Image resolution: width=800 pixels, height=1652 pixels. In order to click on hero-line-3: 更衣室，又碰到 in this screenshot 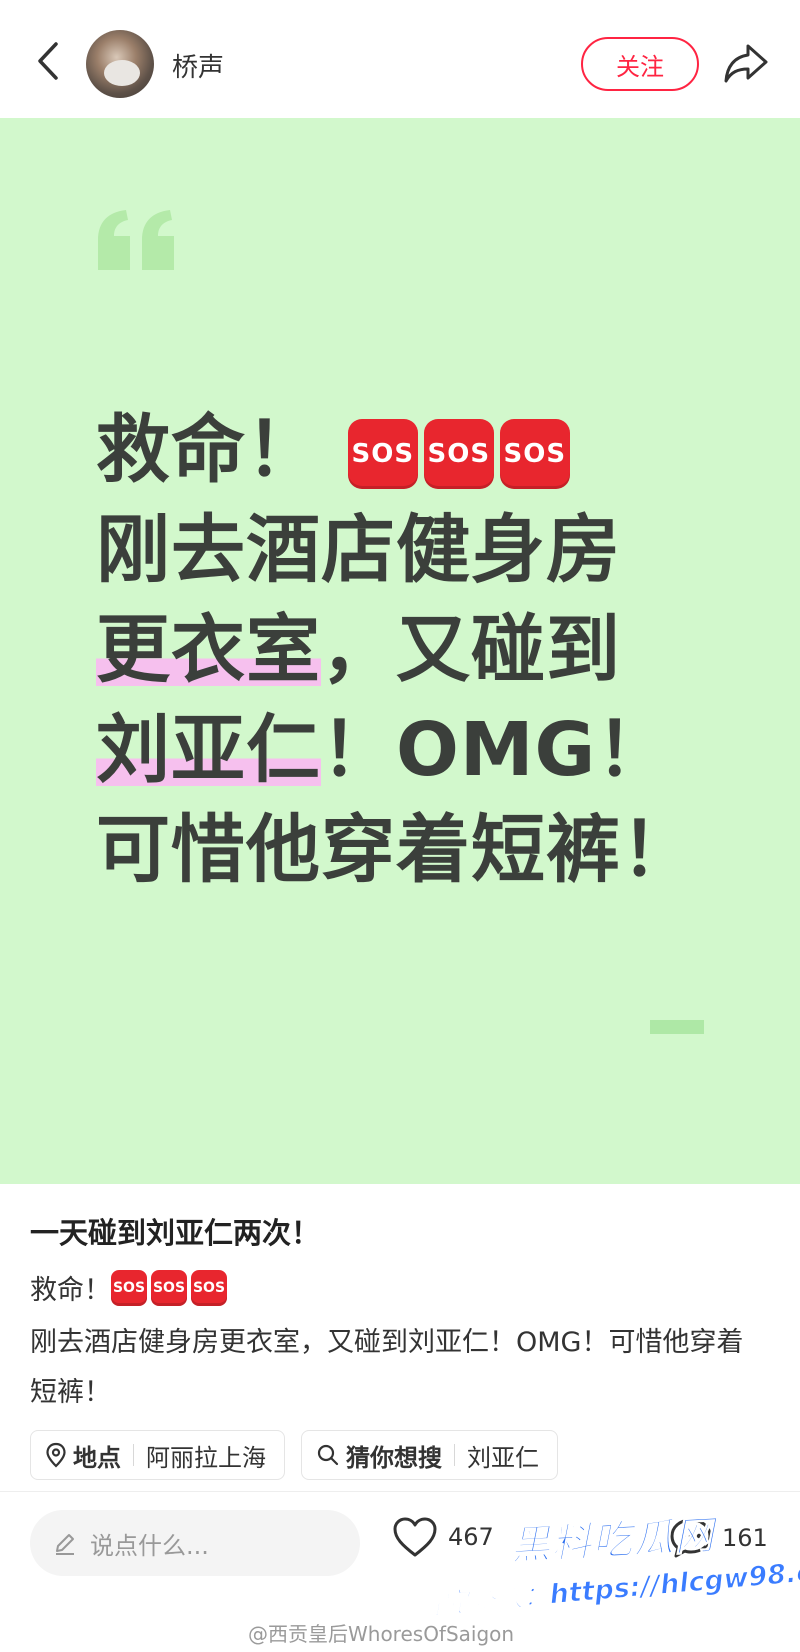, I will do `click(426, 650)`.